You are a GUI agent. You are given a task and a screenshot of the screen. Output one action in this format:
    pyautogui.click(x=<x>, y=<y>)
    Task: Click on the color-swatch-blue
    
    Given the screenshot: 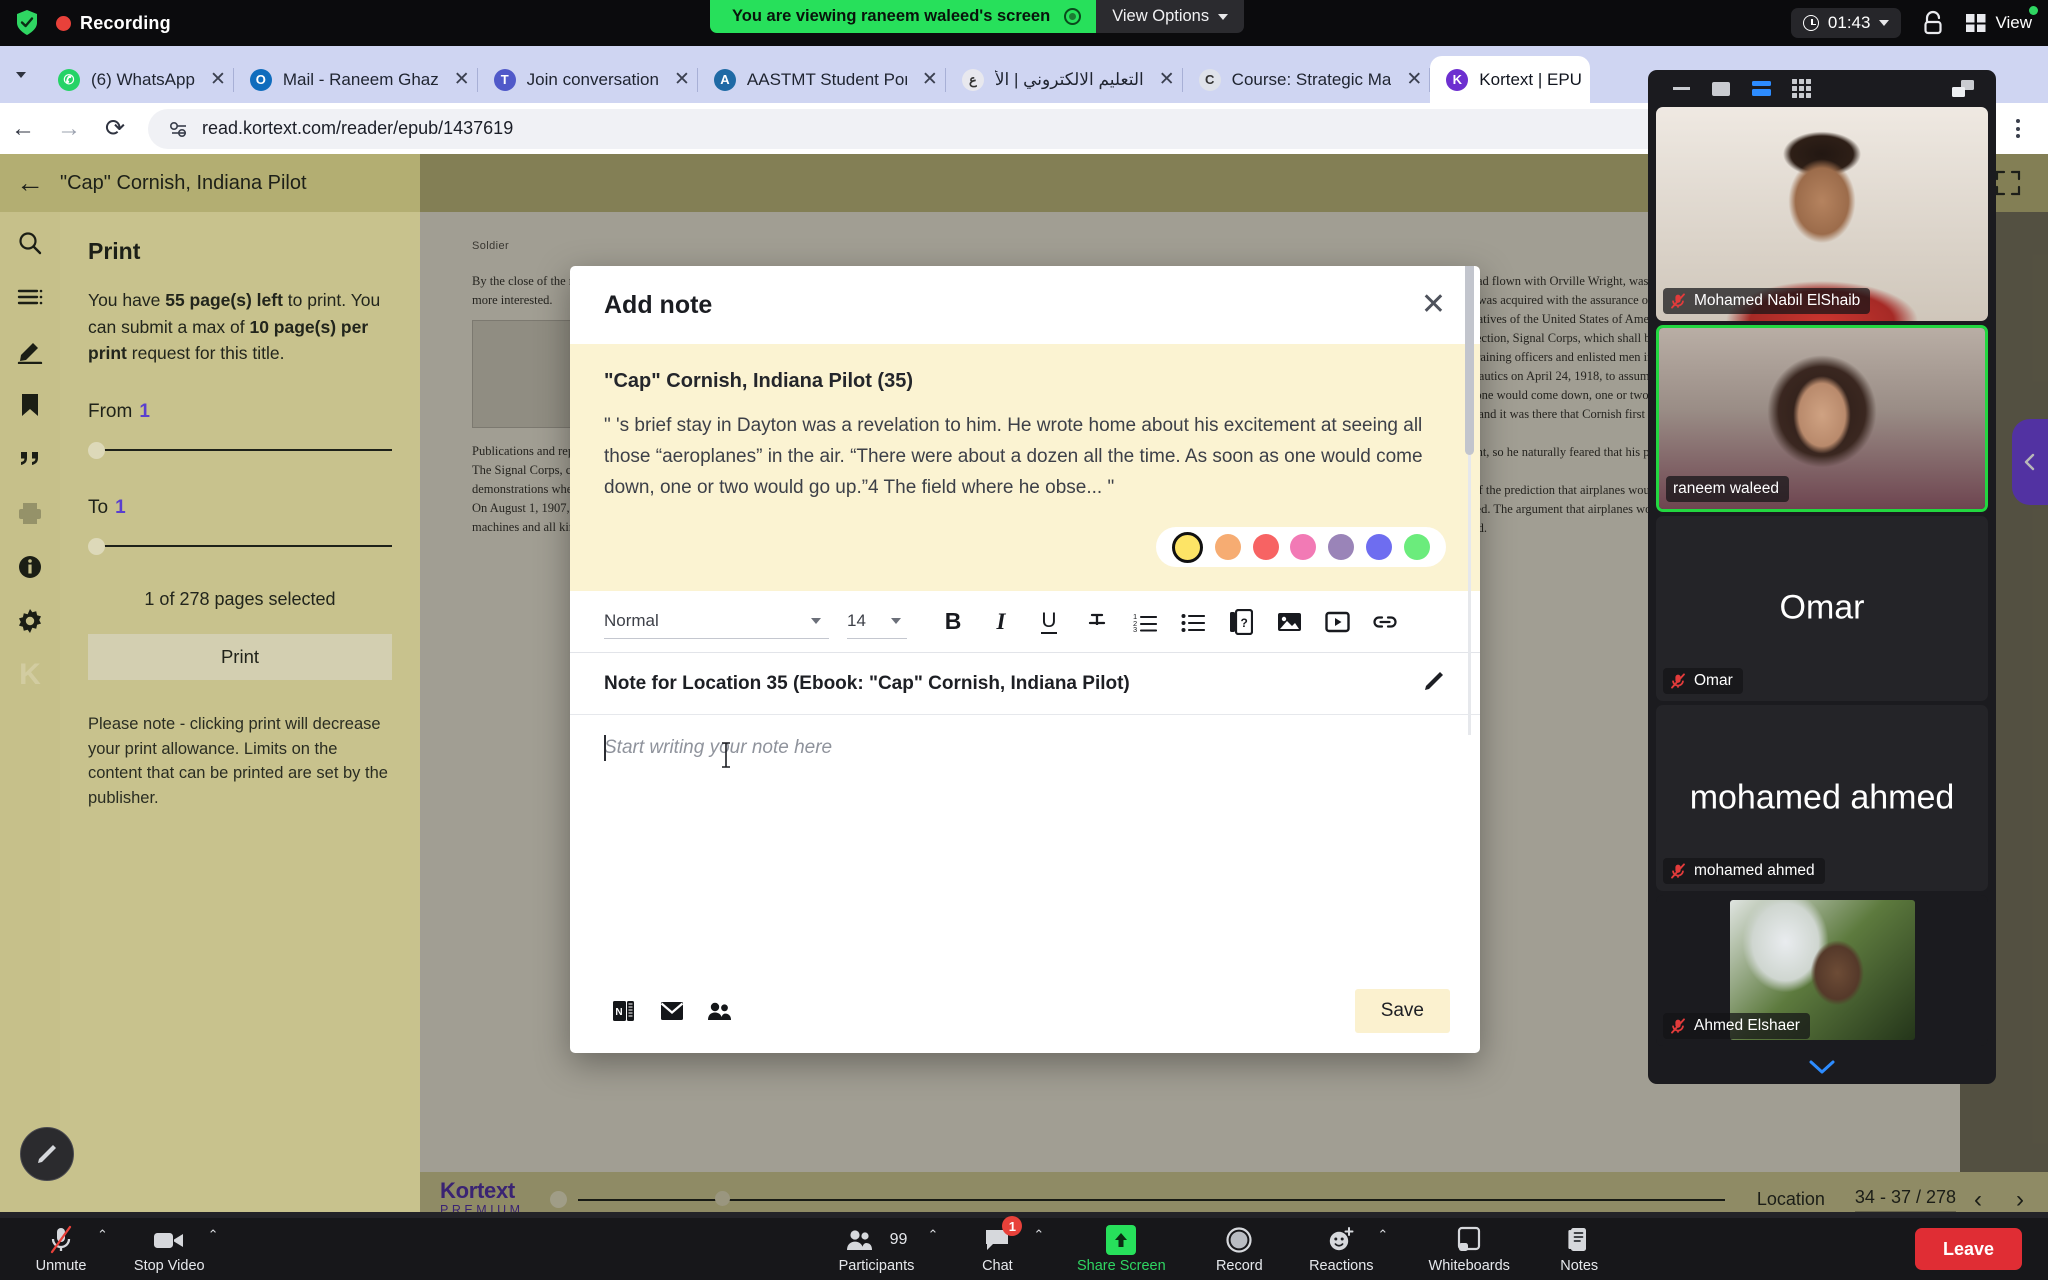 What is the action you would take?
    pyautogui.click(x=1379, y=547)
    